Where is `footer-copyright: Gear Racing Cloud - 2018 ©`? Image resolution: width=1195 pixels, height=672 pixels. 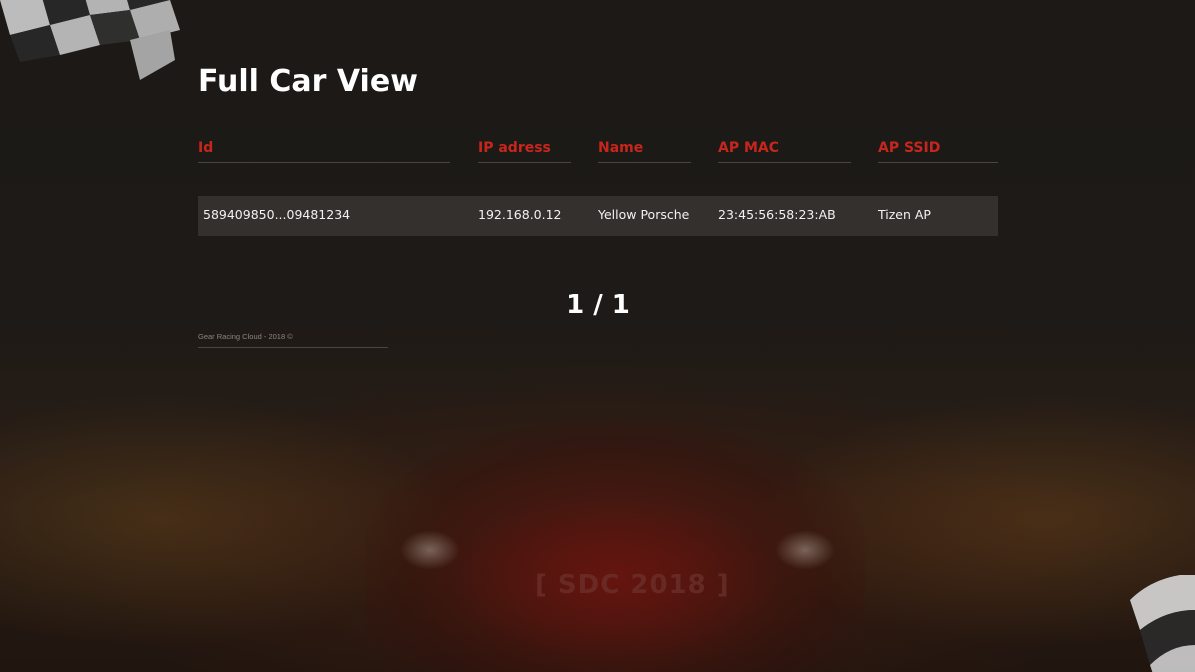
footer-copyright: Gear Racing Cloud - 2018 © is located at coordinates (293, 340).